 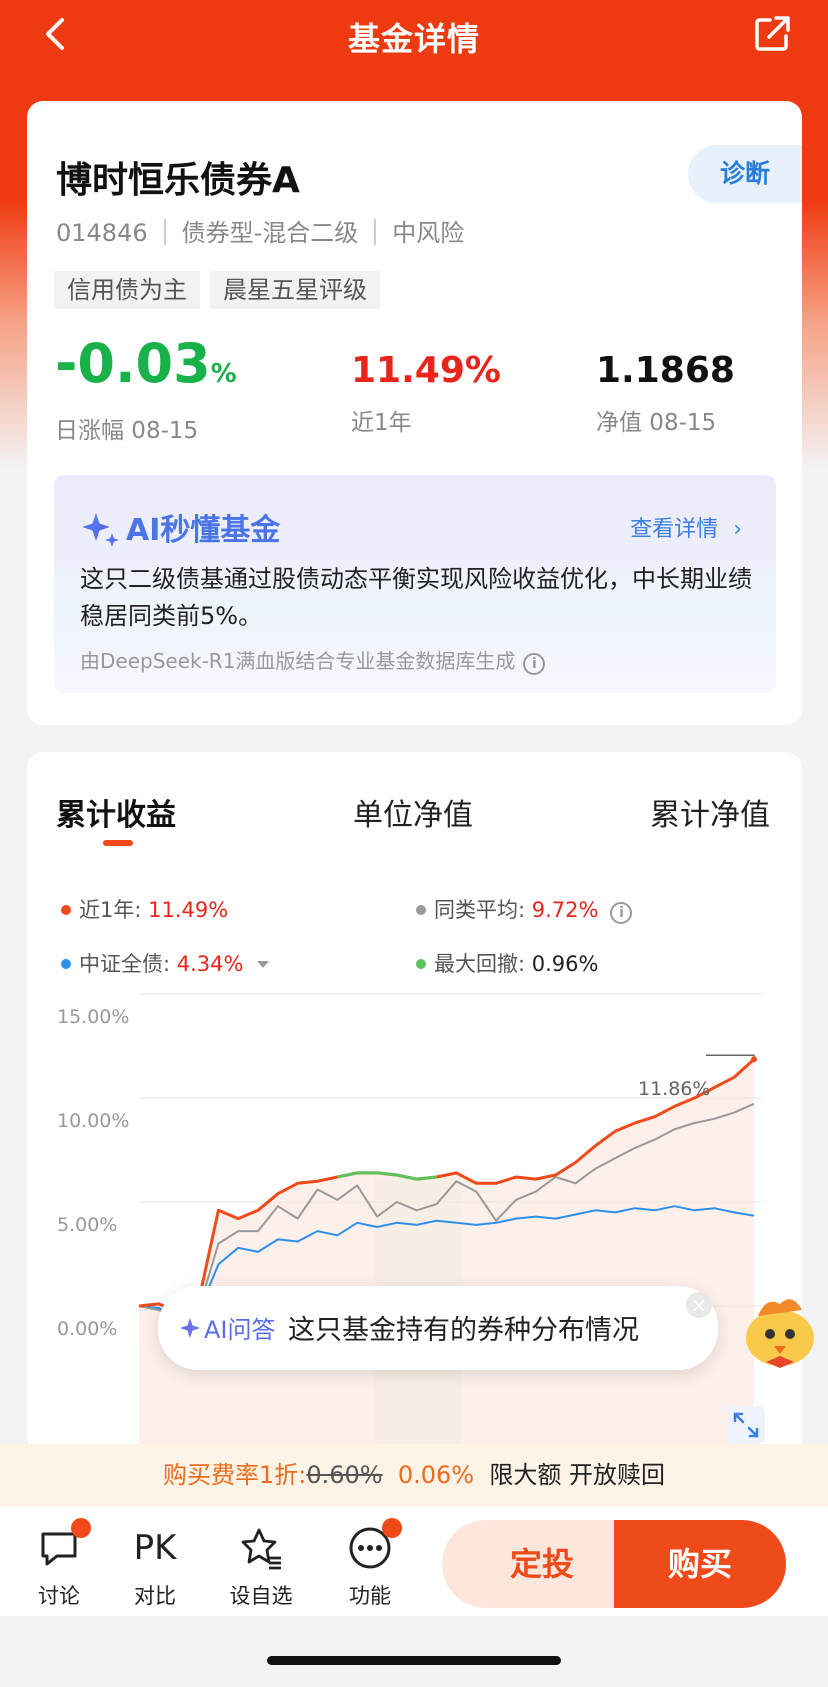 I want to click on fund-meta: 014846 债券型-混合二级 中风险, so click(x=260, y=230).